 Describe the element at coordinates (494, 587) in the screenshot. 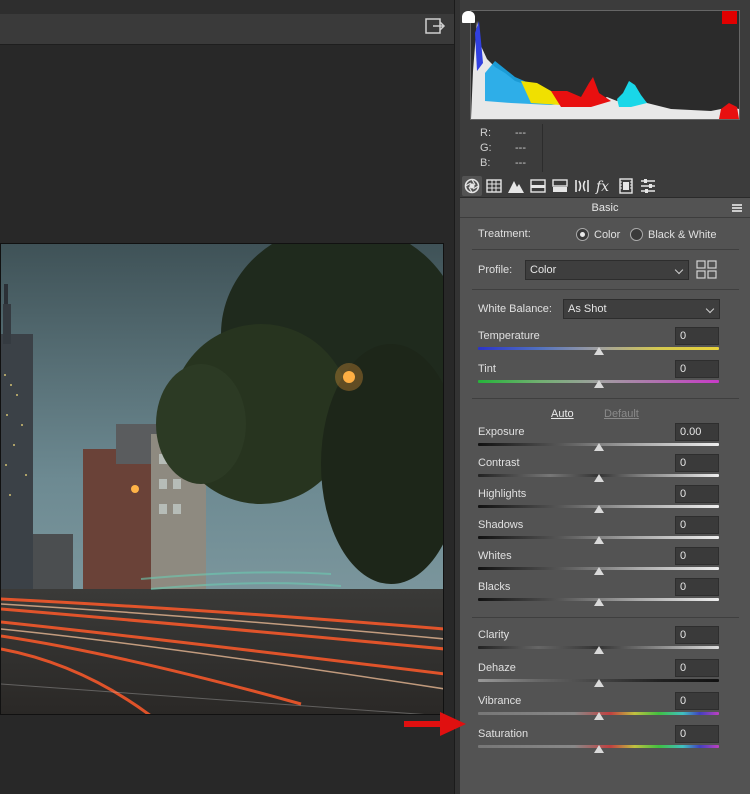

I see `blacks-label: Blacks` at that location.